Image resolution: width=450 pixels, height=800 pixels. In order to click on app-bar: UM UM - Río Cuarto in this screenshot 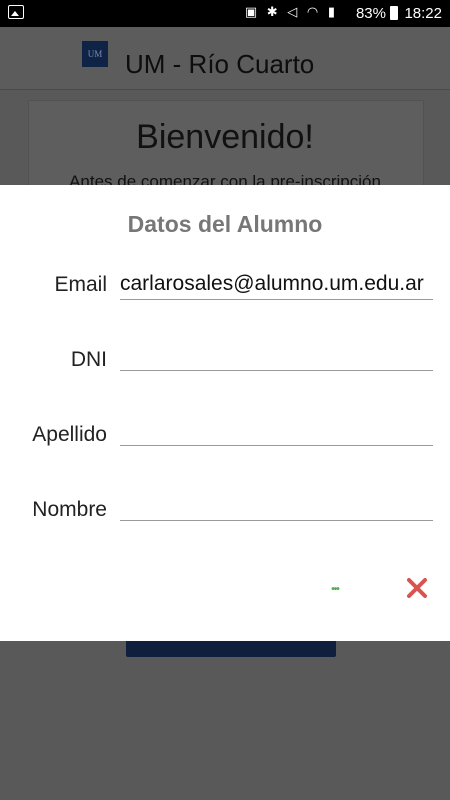, I will do `click(225, 58)`.